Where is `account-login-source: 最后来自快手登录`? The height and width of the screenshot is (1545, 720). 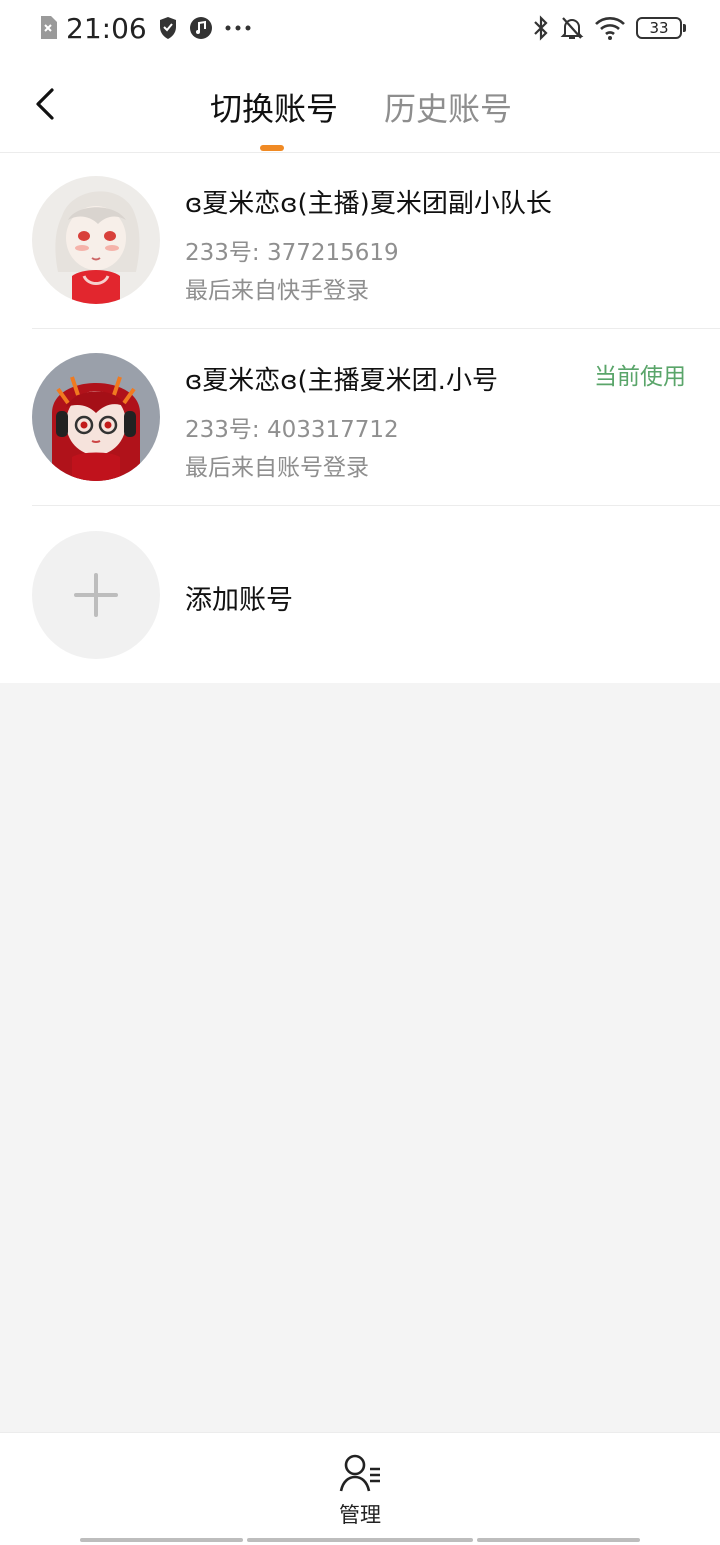
account-login-source: 最后来自快手登录 is located at coordinates (277, 291).